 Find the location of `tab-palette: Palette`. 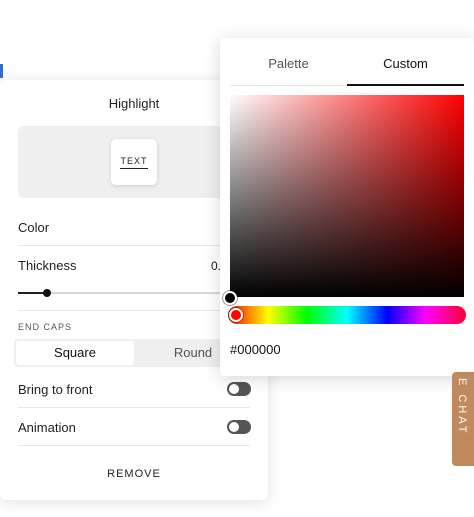

tab-palette: Palette is located at coordinates (288, 63).